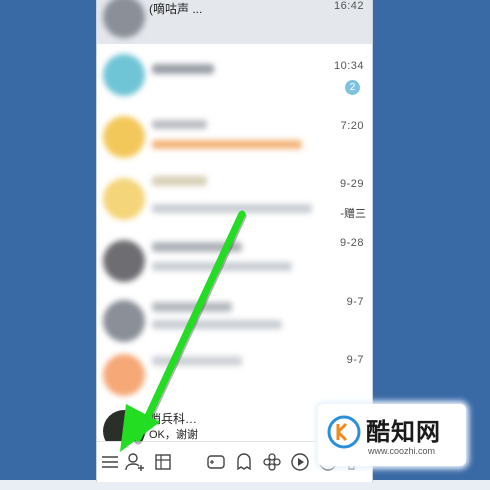 This screenshot has height=490, width=490. I want to click on chat-item: 10:34 2, so click(234, 75).